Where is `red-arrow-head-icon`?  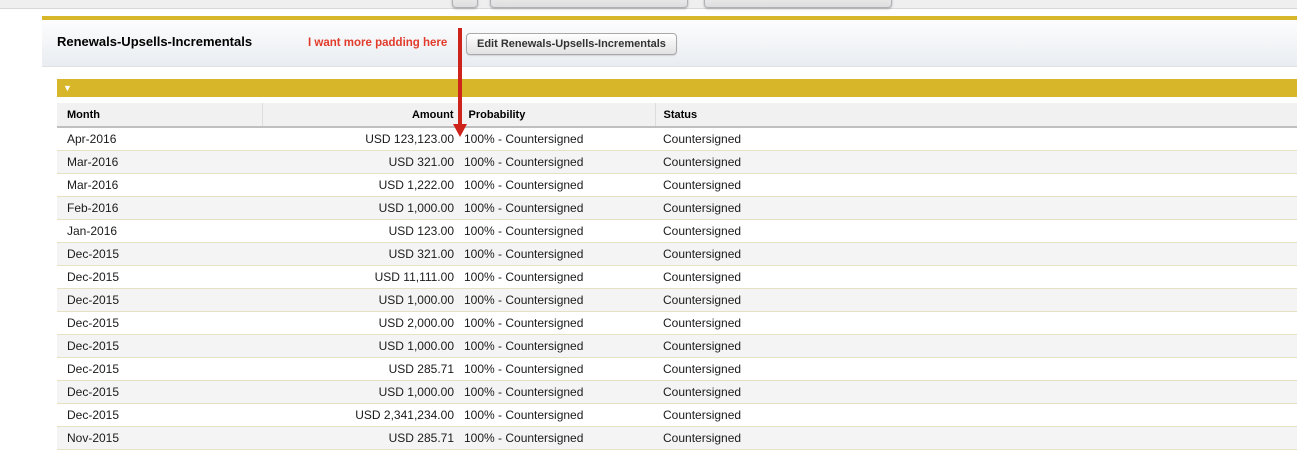 red-arrow-head-icon is located at coordinates (460, 130).